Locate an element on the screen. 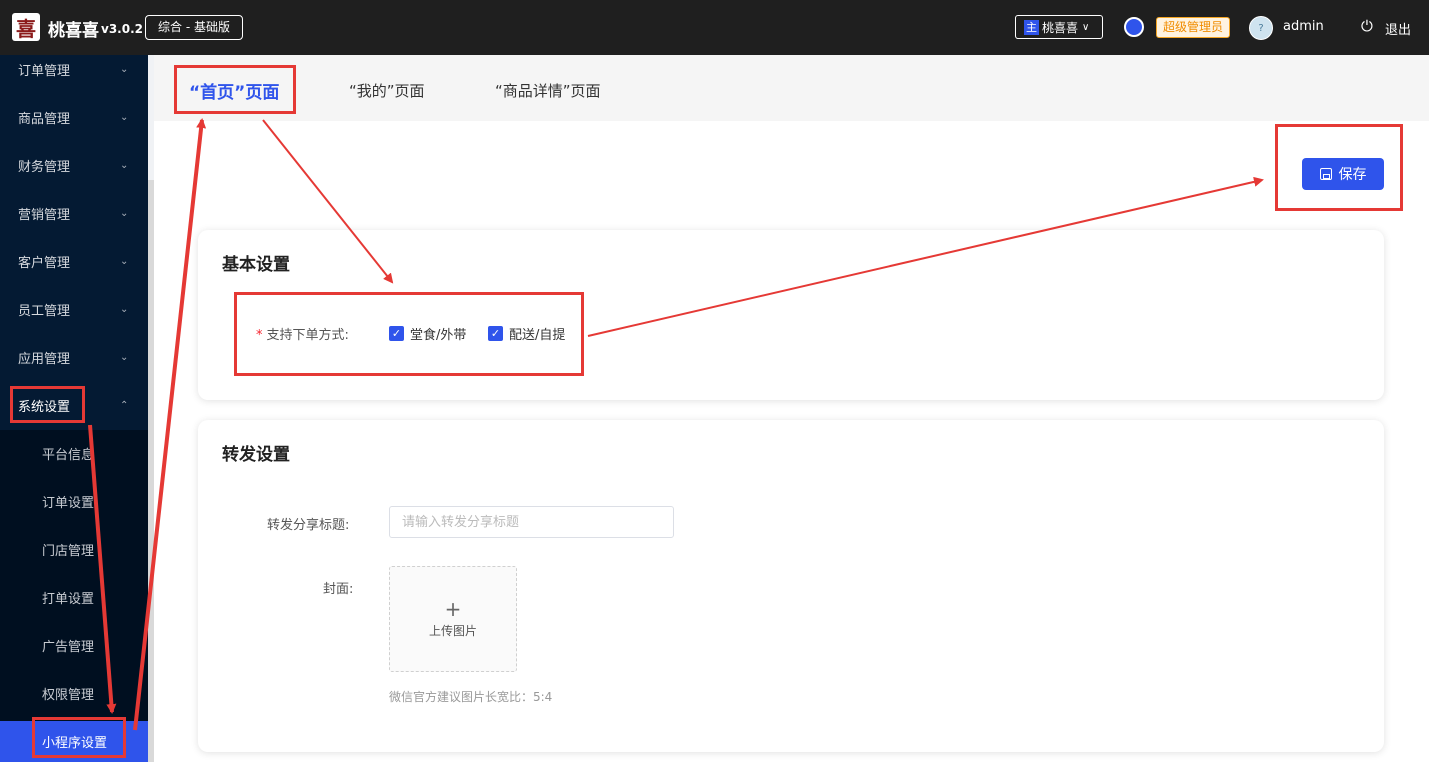 The width and height of the screenshot is (1429, 762). cover-label: 封面: is located at coordinates (338, 589).